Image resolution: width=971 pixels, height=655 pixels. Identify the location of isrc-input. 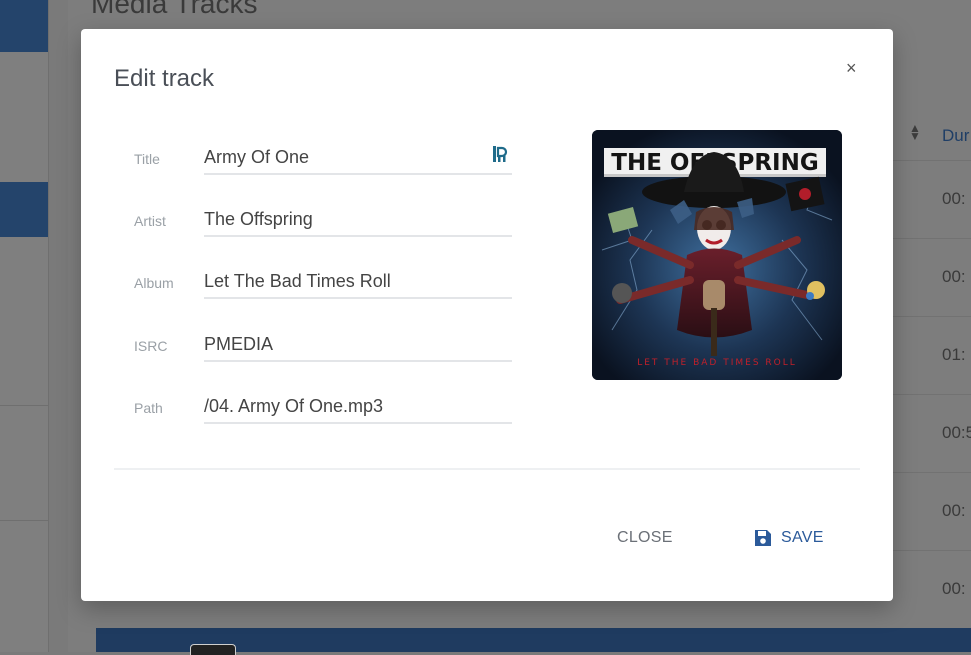
(358, 339).